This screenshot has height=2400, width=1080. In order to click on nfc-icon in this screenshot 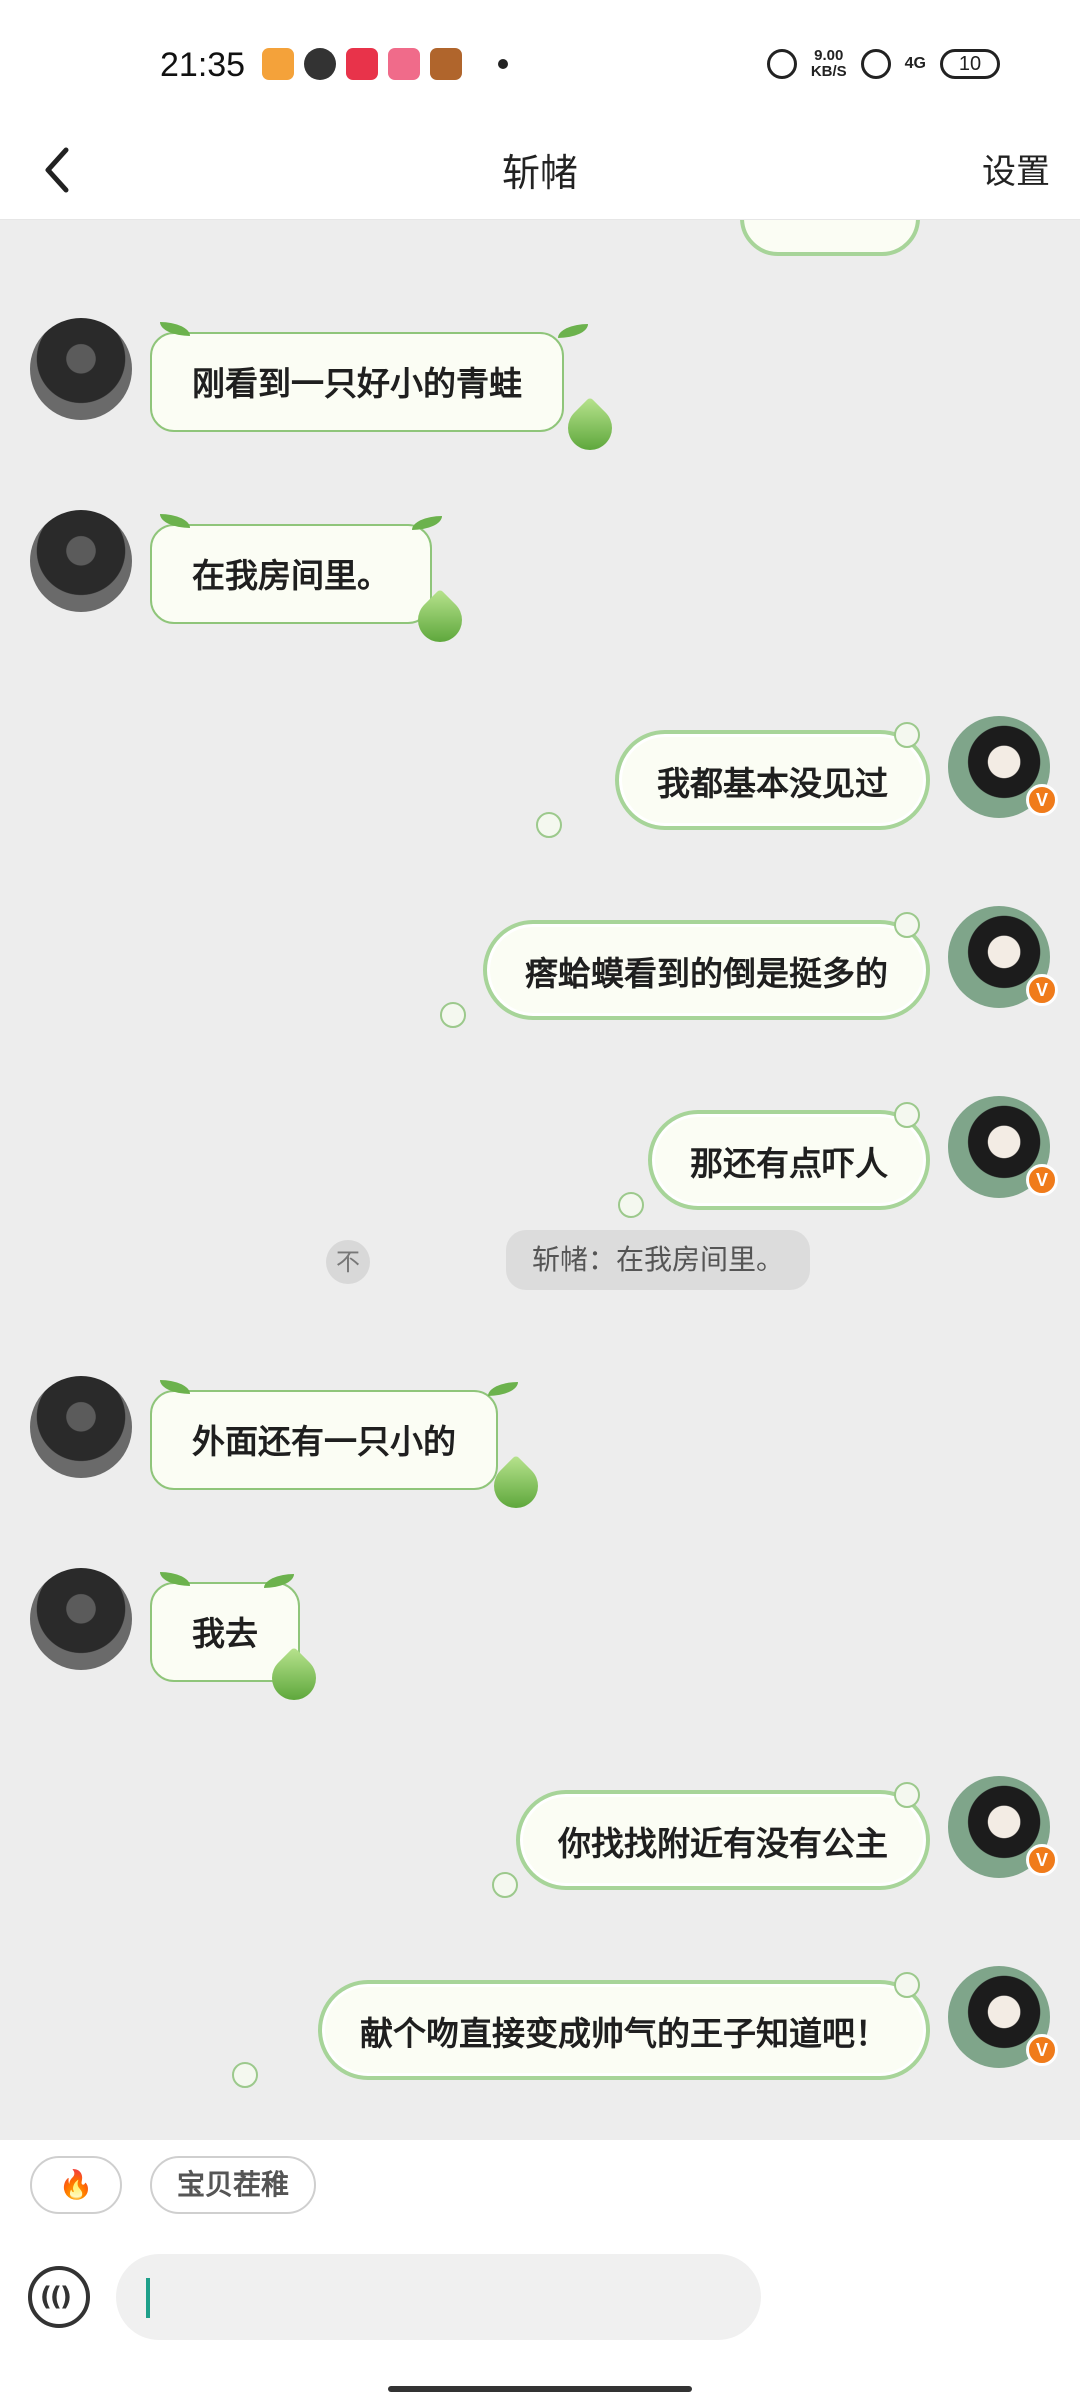, I will do `click(875, 64)`.